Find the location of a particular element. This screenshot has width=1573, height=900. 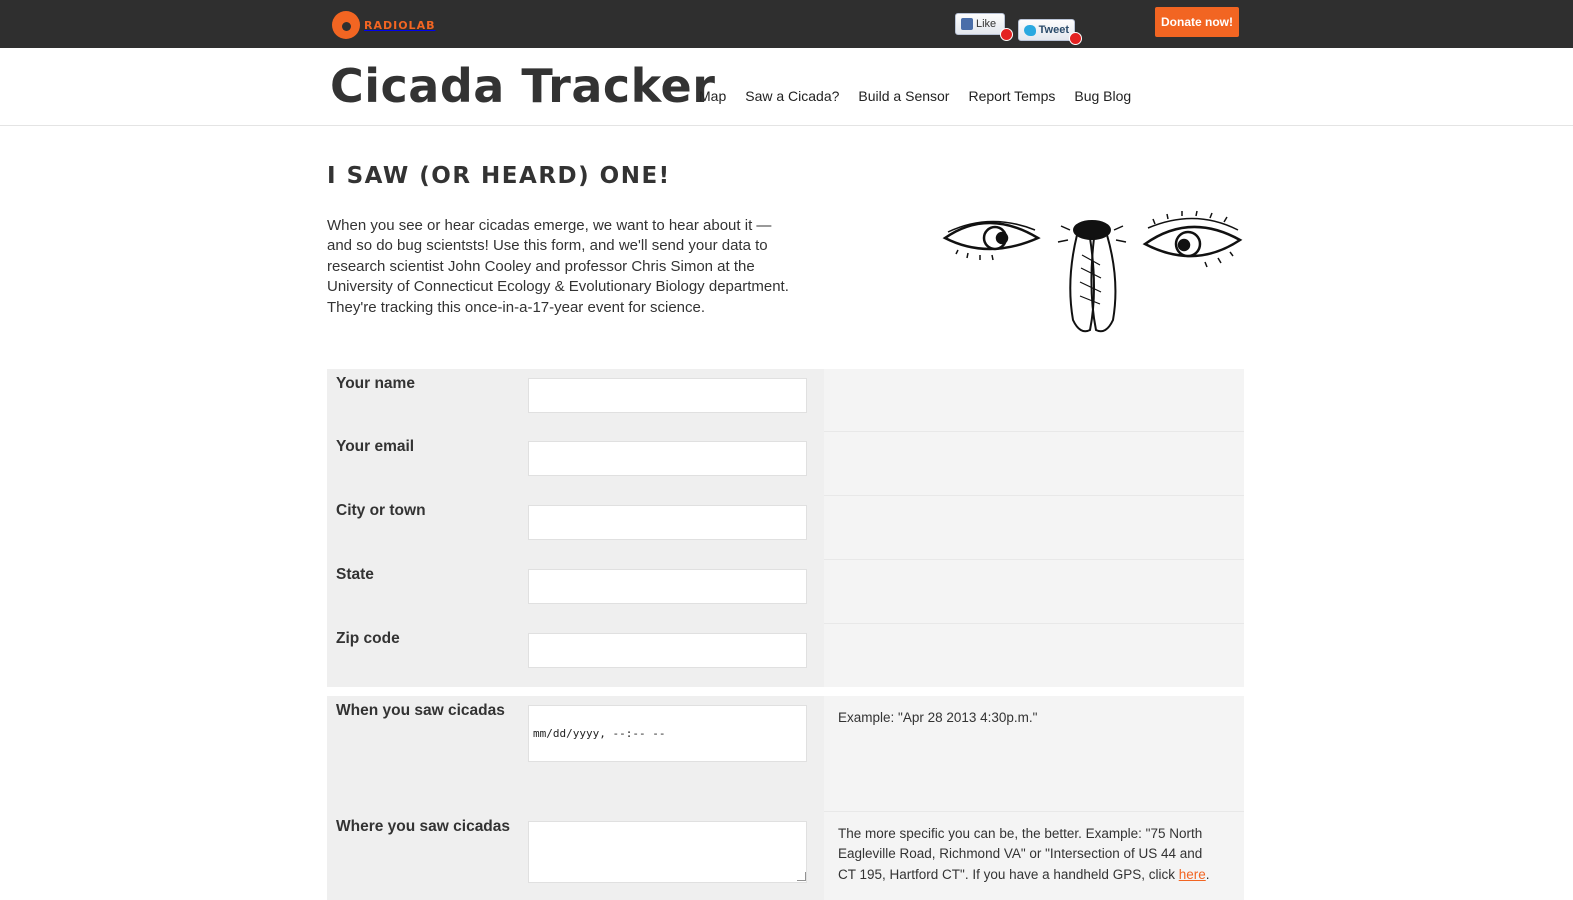

when-datetime-input is located at coordinates (667, 733).